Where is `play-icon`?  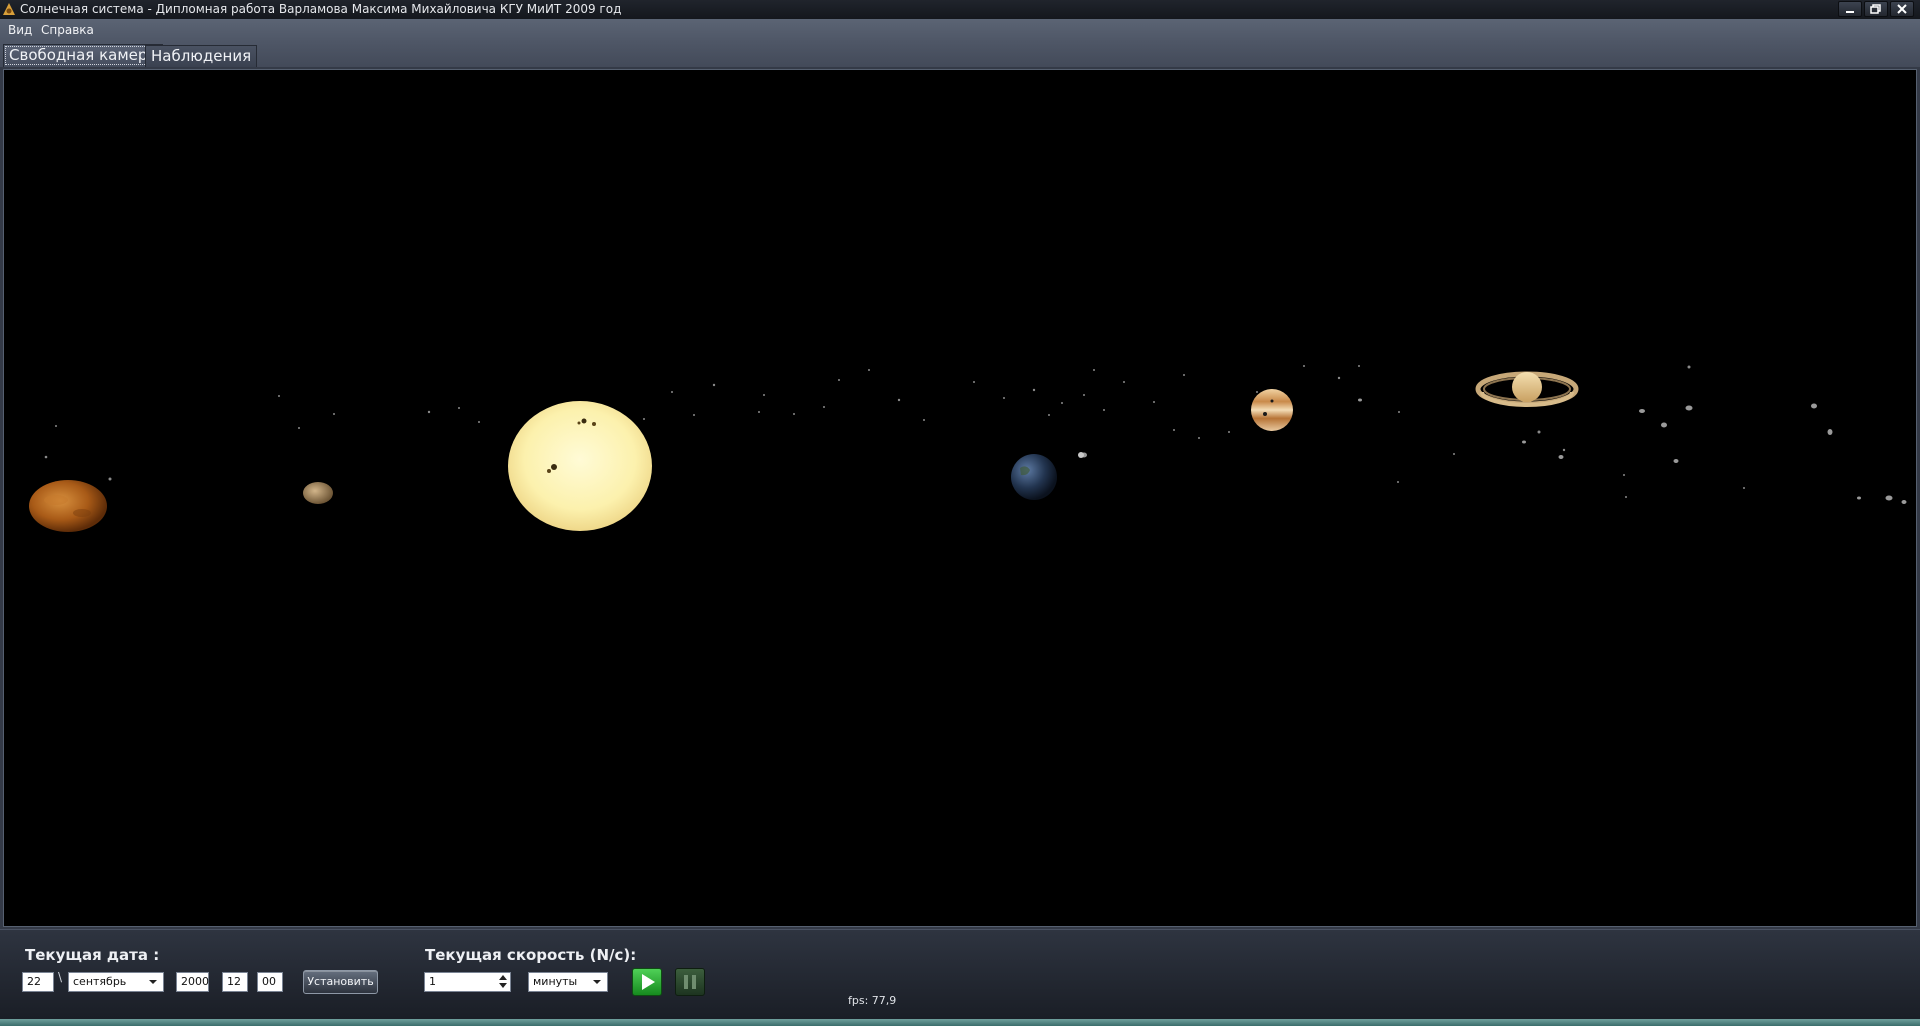 play-icon is located at coordinates (648, 982).